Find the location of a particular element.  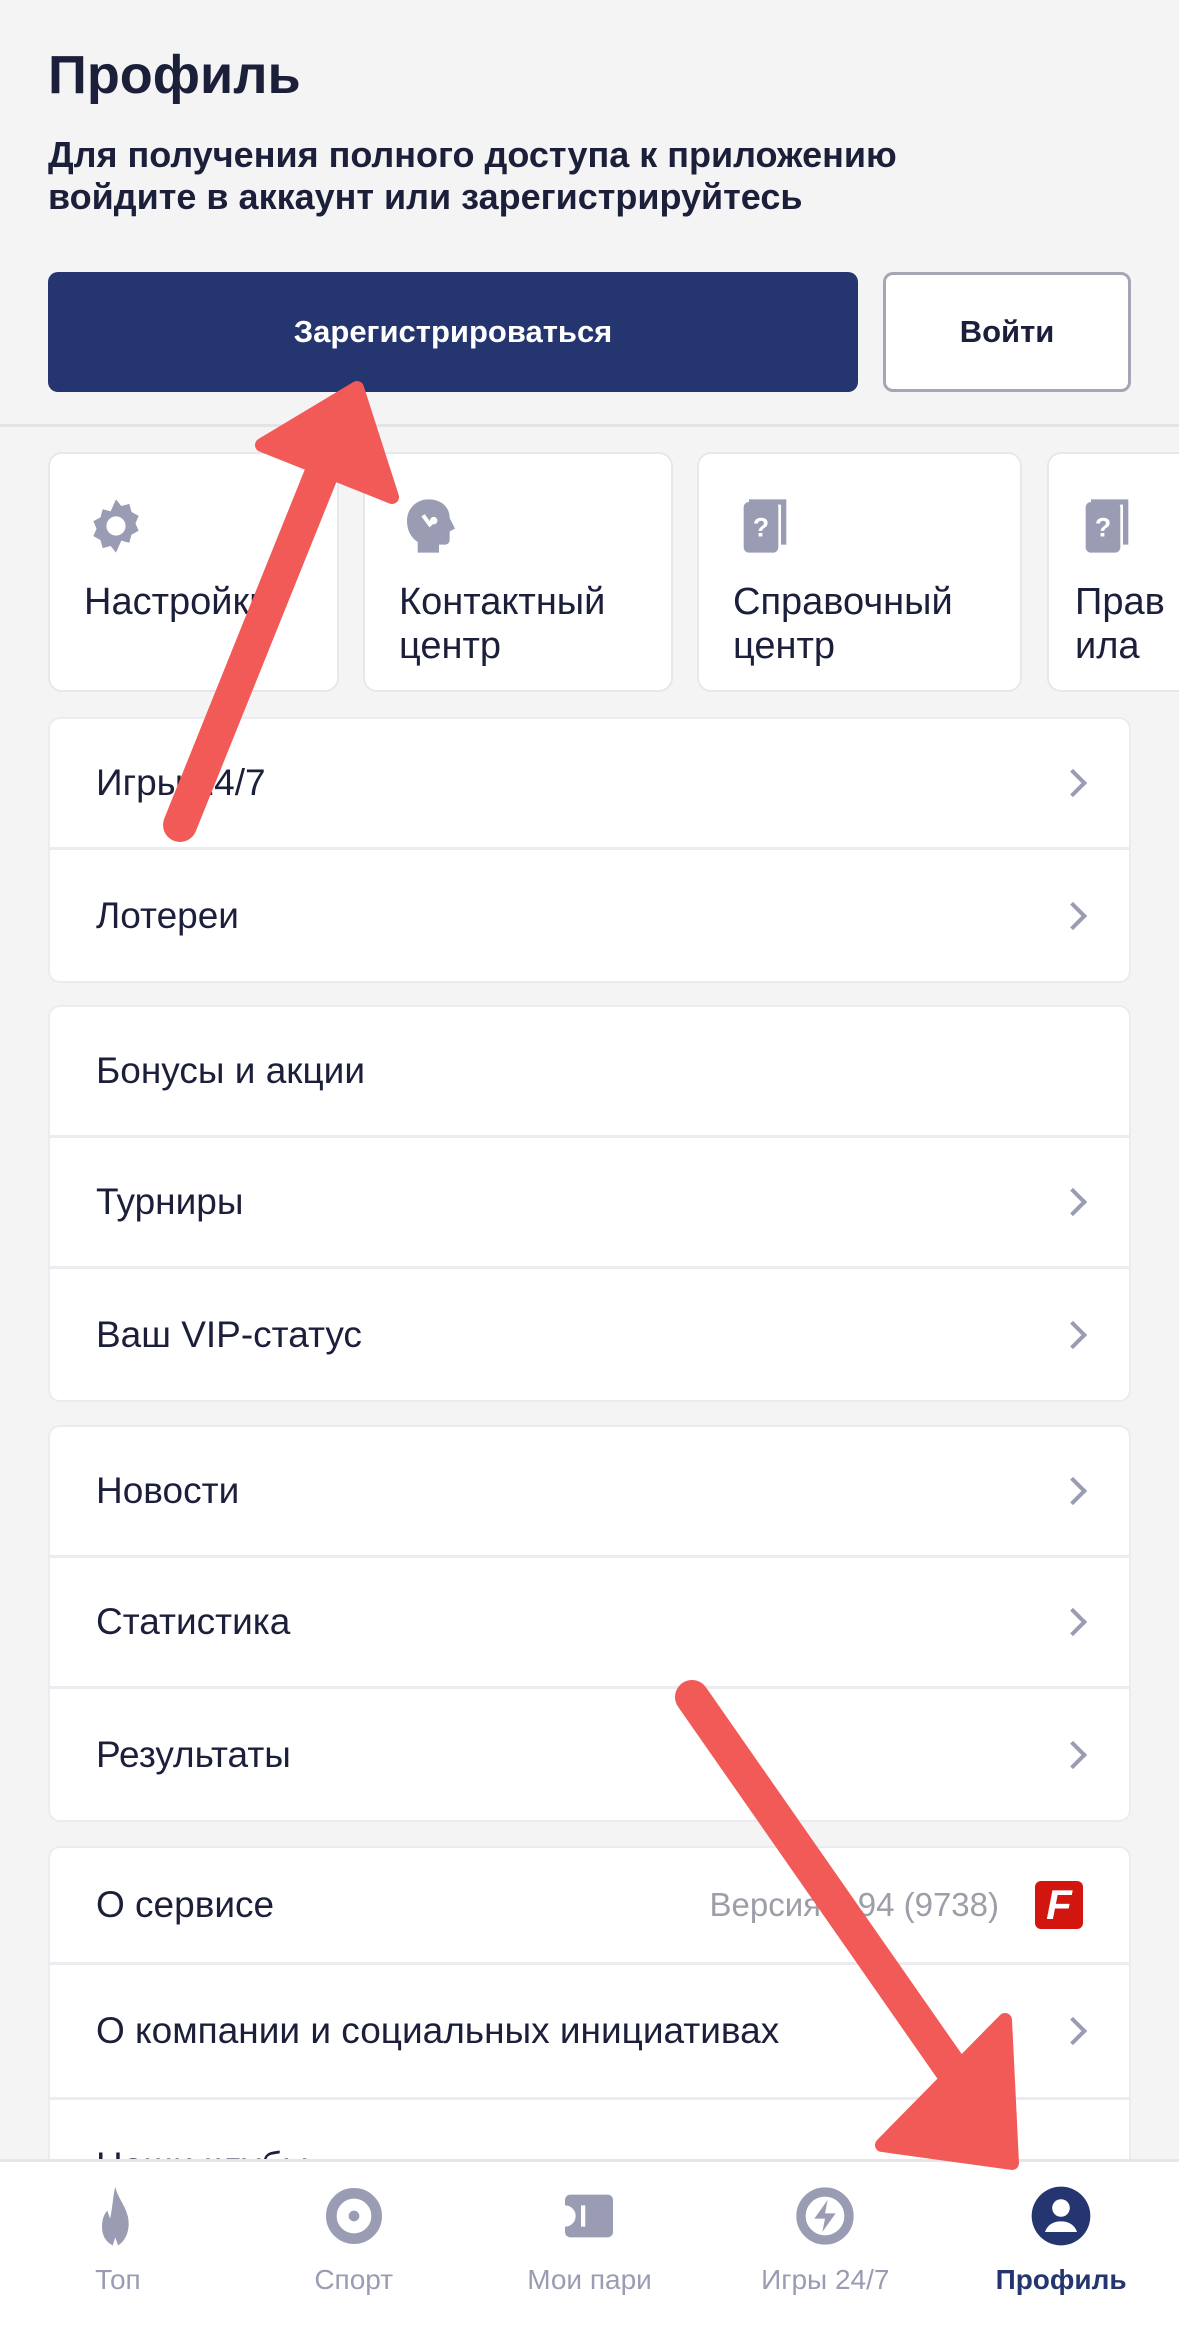

target-icon is located at coordinates (353, 2216).